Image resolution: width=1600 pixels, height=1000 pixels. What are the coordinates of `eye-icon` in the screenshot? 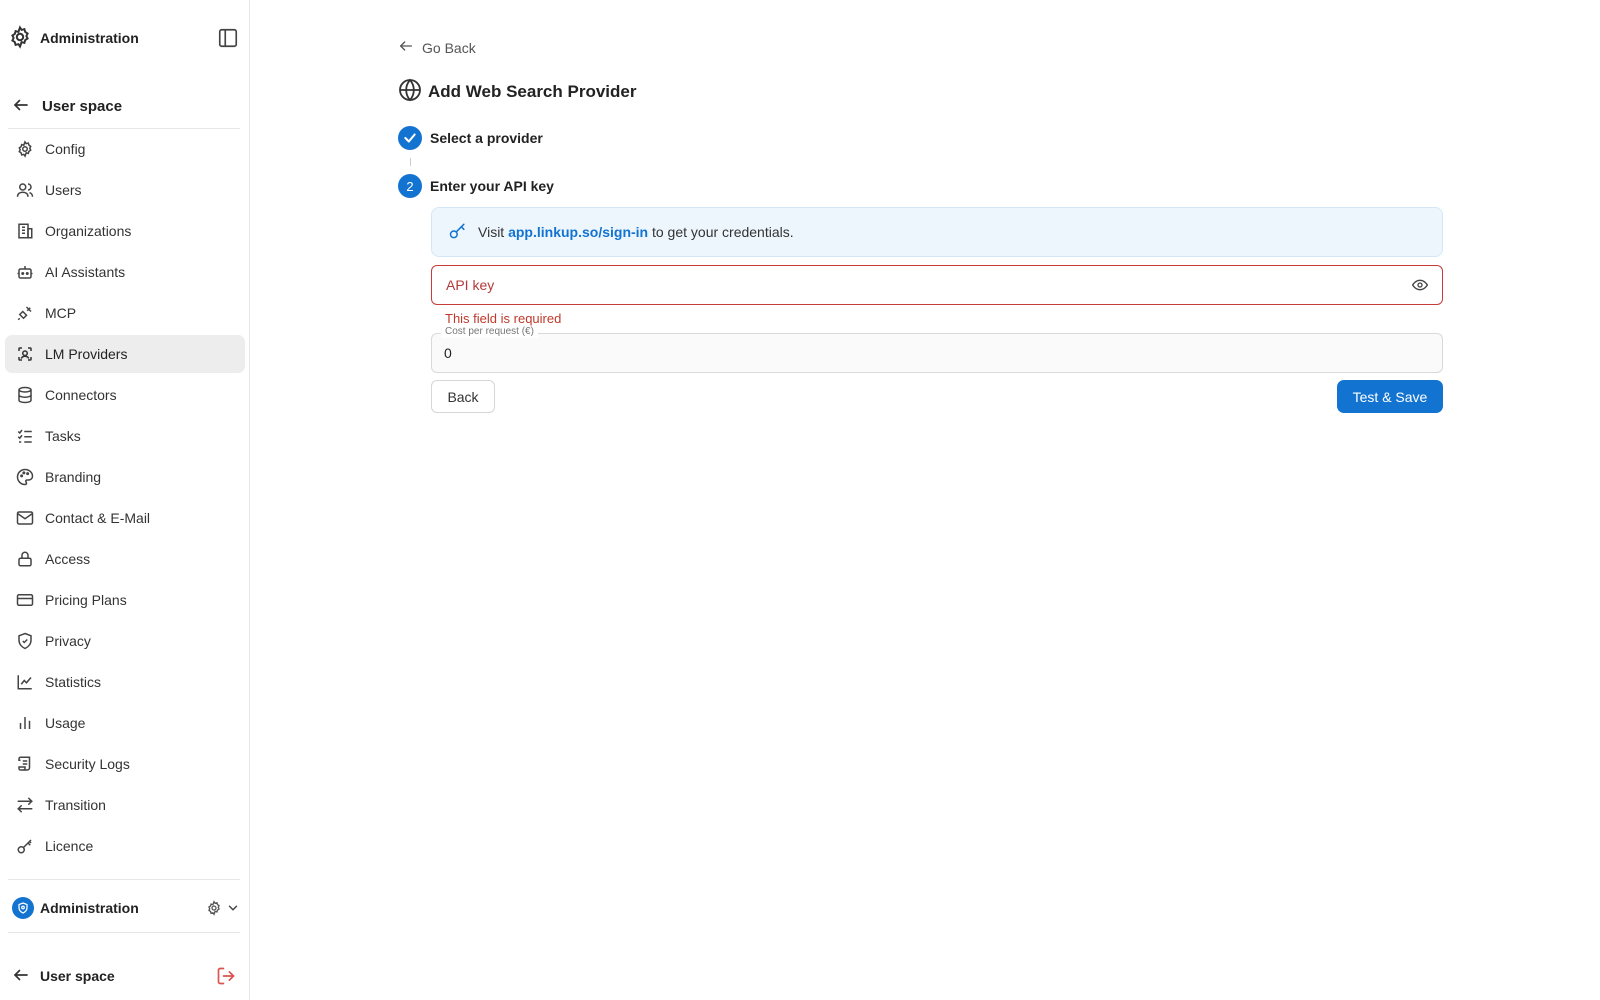 It's located at (1420, 285).